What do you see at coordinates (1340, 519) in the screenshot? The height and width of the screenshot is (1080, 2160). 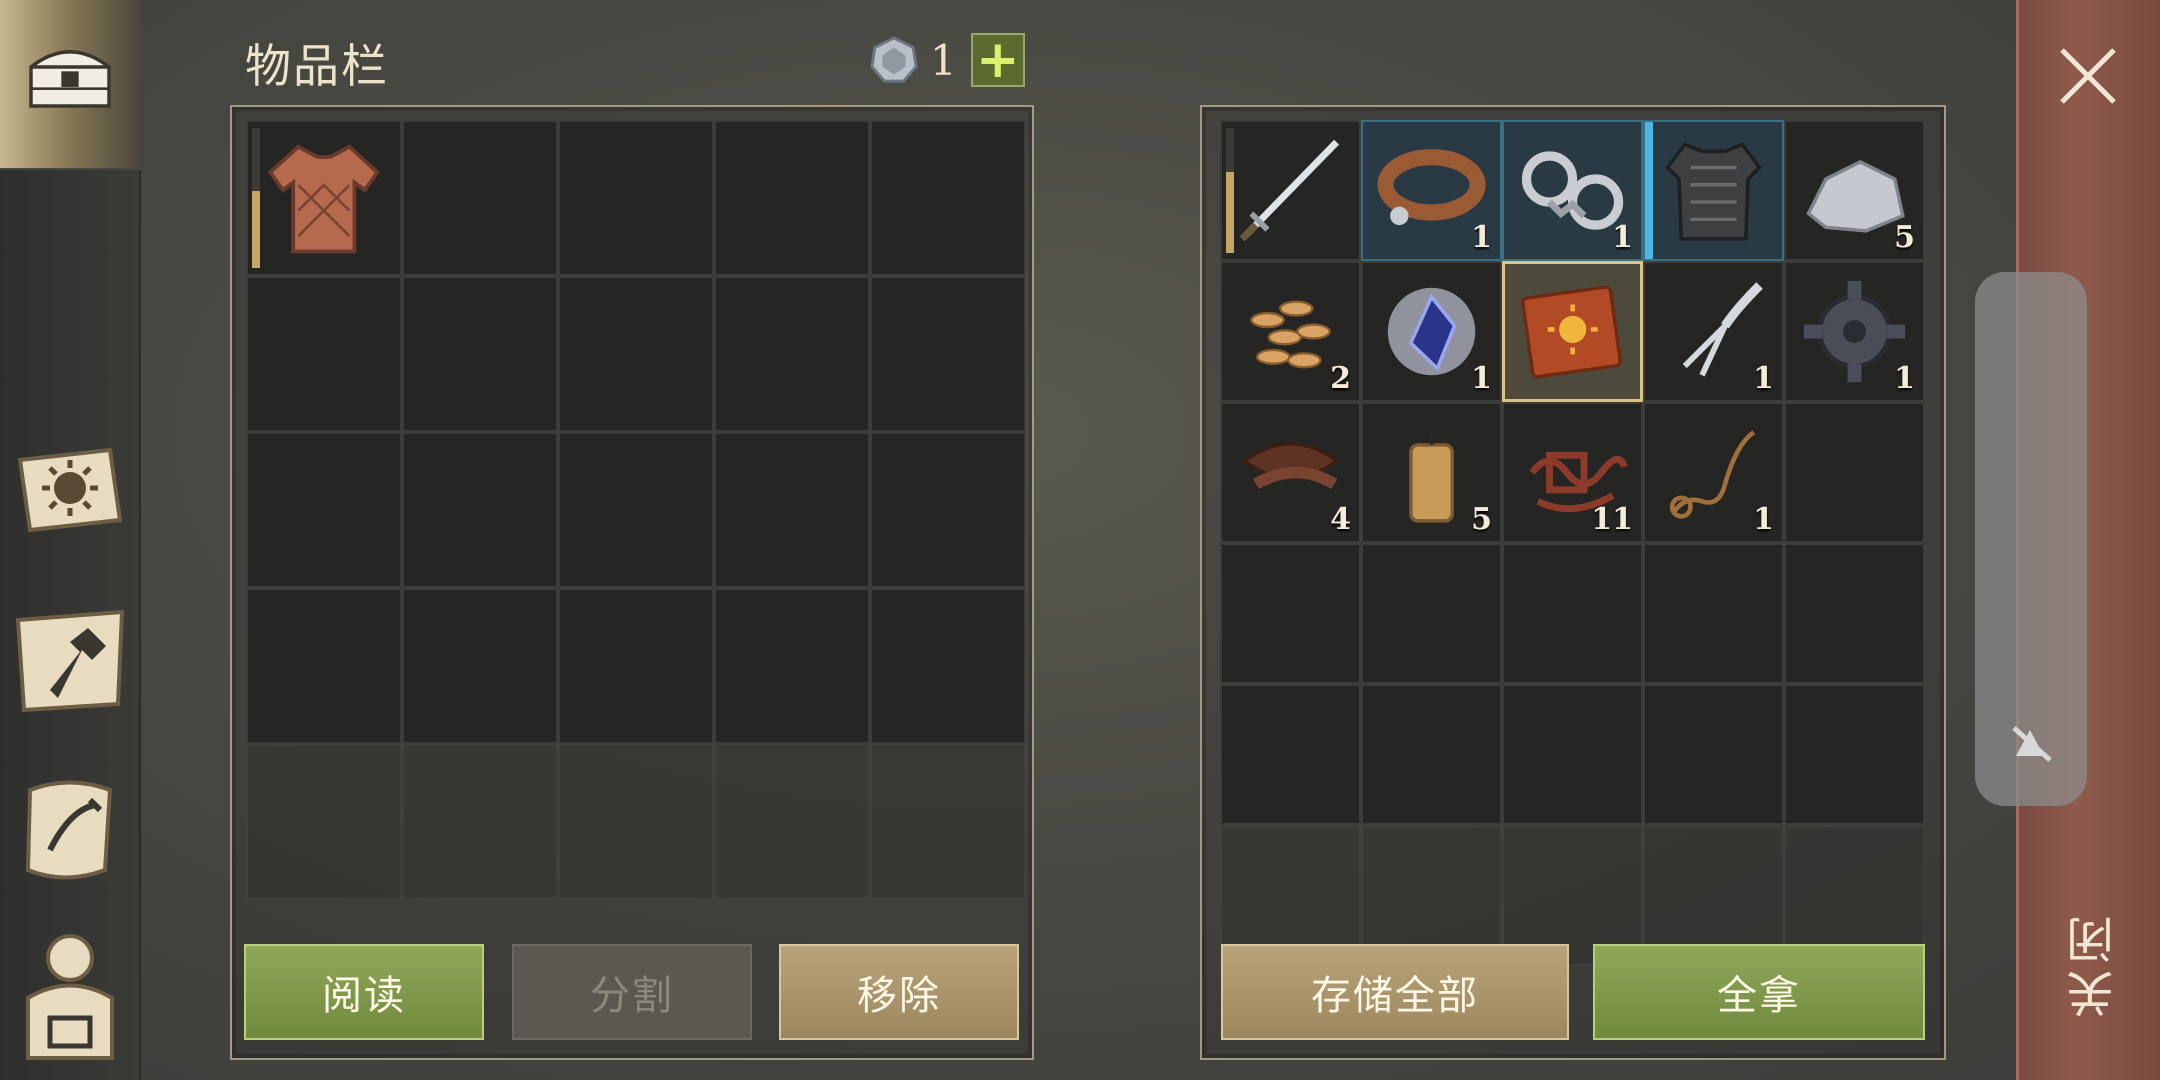 I see `item-quantity: 4` at bounding box center [1340, 519].